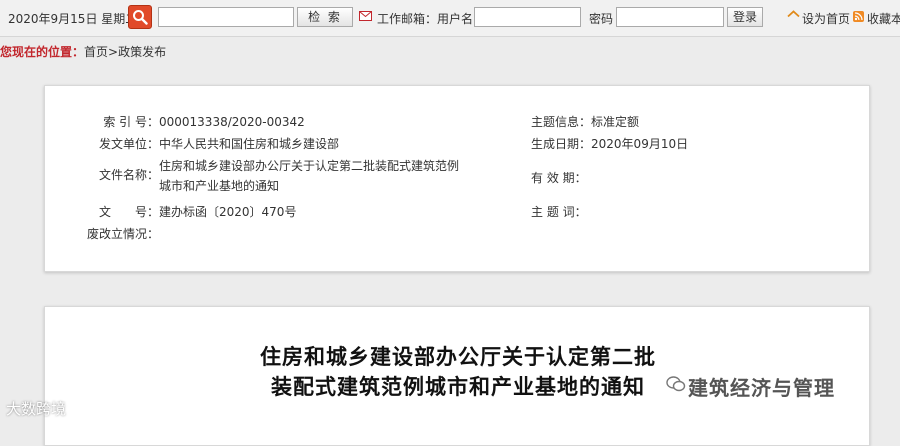 This screenshot has width=900, height=446. I want to click on location-label: 您现在的位置：, so click(42, 52).